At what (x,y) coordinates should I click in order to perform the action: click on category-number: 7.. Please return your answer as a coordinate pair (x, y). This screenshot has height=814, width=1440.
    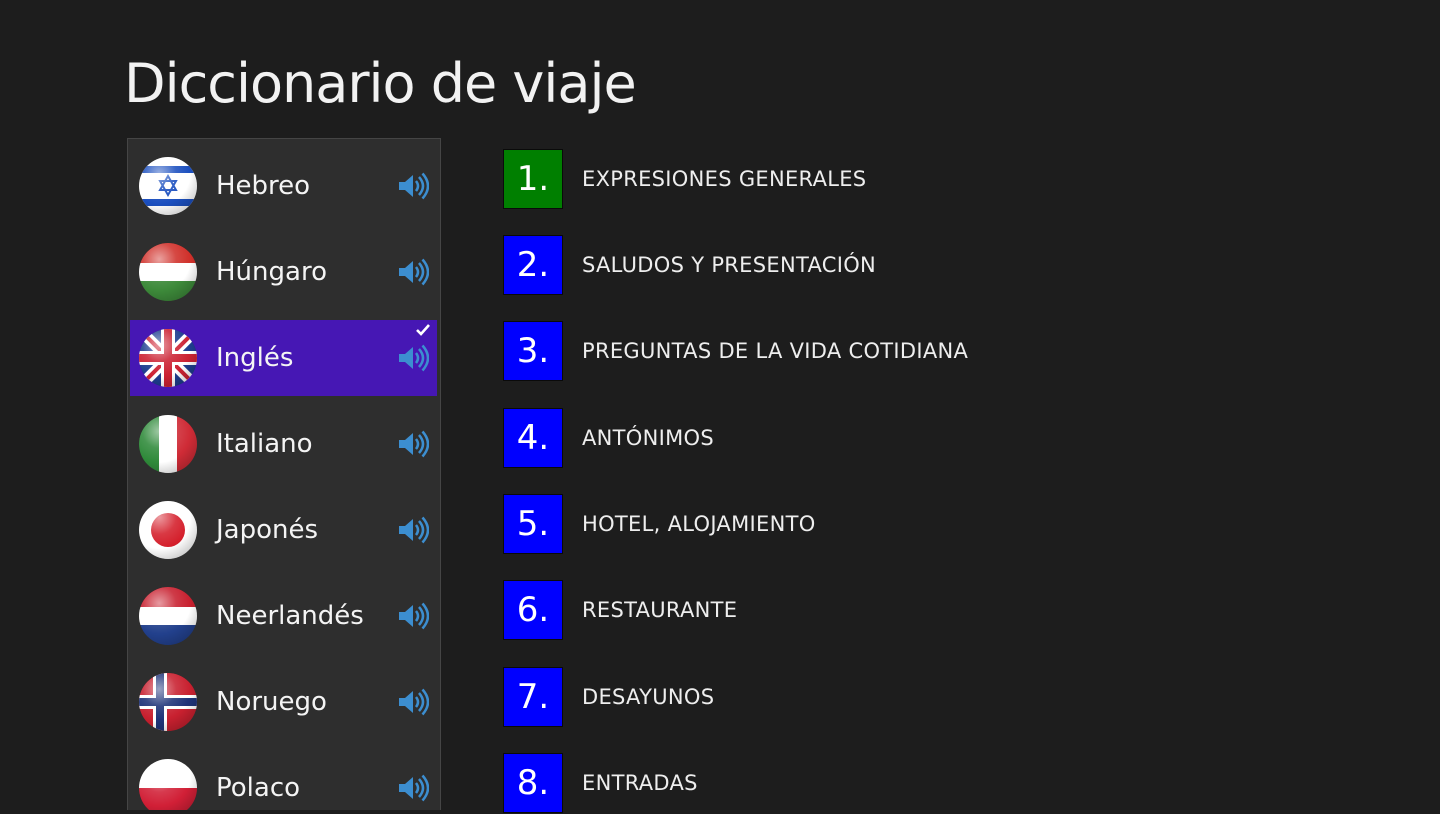
    Looking at the image, I should click on (533, 697).